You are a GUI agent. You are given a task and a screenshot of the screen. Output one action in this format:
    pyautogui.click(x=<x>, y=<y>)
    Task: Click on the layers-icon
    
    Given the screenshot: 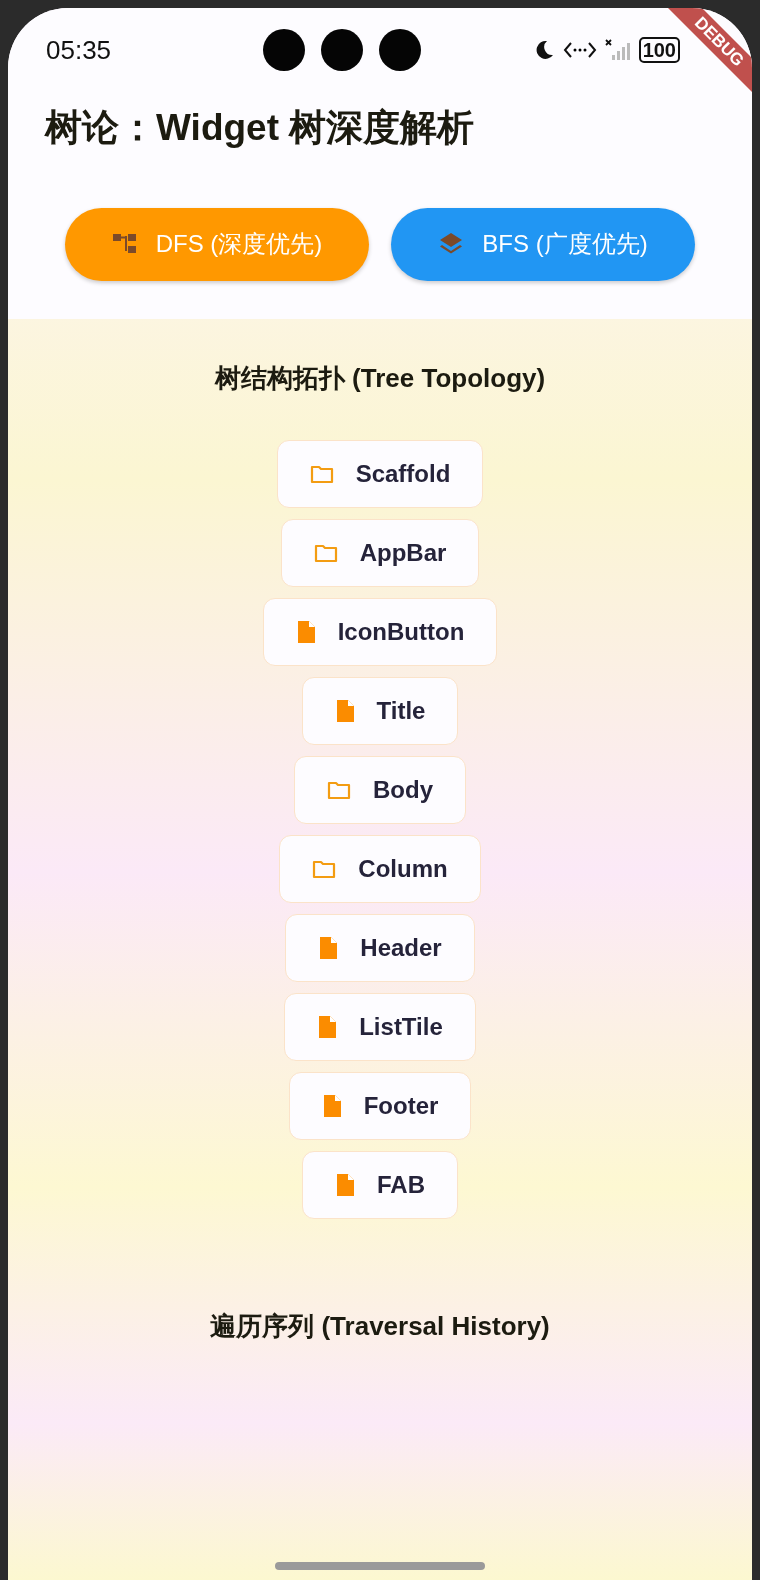 What is the action you would take?
    pyautogui.click(x=451, y=244)
    